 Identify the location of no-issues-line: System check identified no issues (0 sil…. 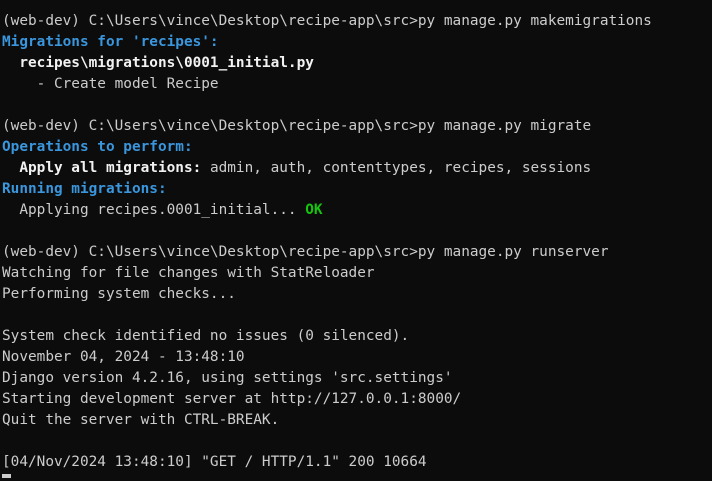
(206, 336).